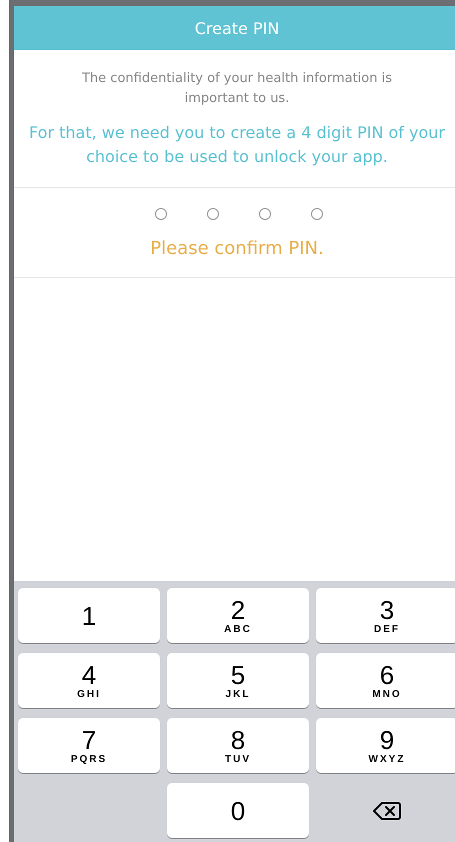 Image resolution: width=455 pixels, height=842 pixels. What do you see at coordinates (89, 745) in the screenshot?
I see `number-key: 7 PQRS` at bounding box center [89, 745].